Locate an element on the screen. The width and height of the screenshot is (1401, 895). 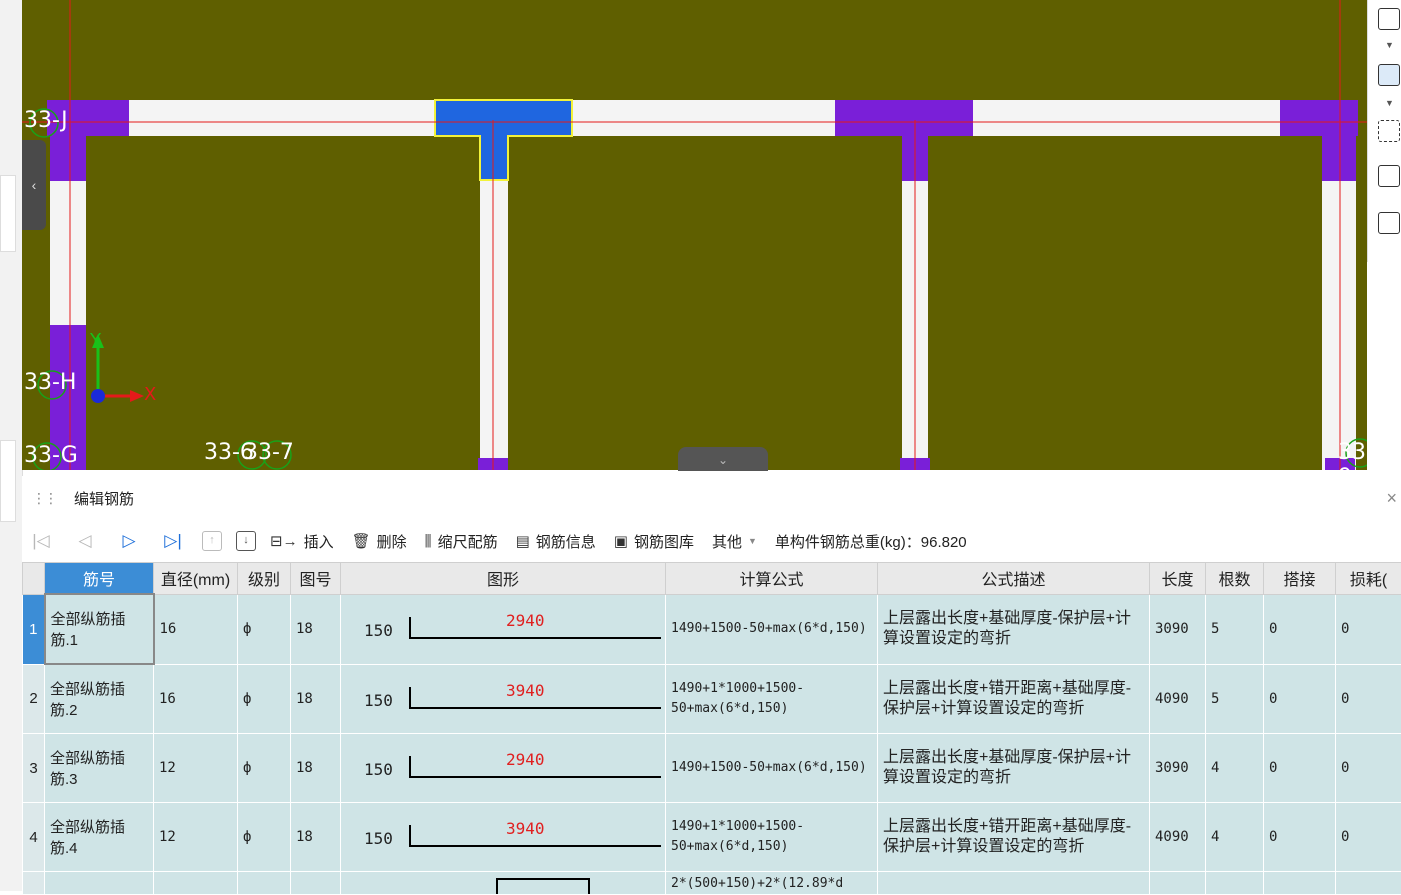
move-up-icon: ↑ is located at coordinates (212, 541).